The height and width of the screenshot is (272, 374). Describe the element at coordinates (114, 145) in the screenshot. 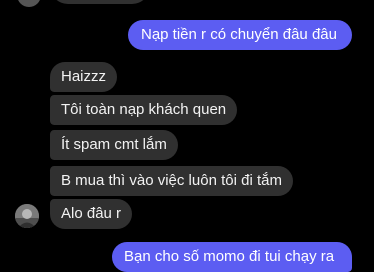

I see `message-bubble-incoming: Ít spam cmt lắm` at that location.